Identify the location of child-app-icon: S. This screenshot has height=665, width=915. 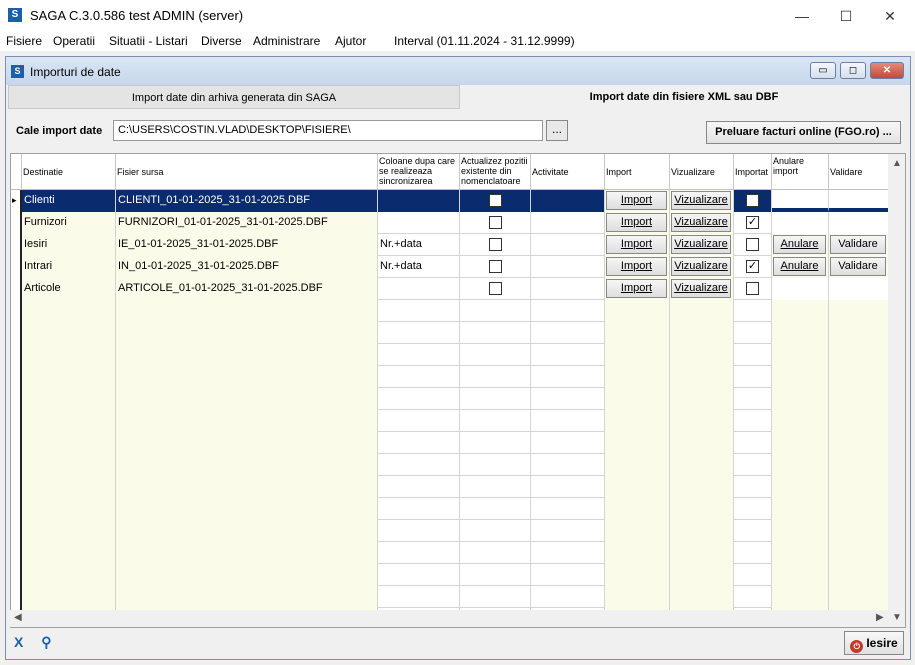
(17, 71).